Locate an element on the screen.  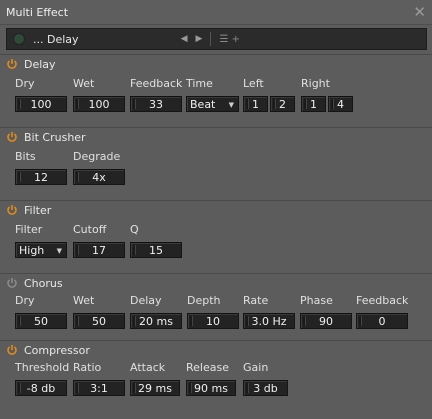
cutoff-field: 17 is located at coordinates (99, 250).